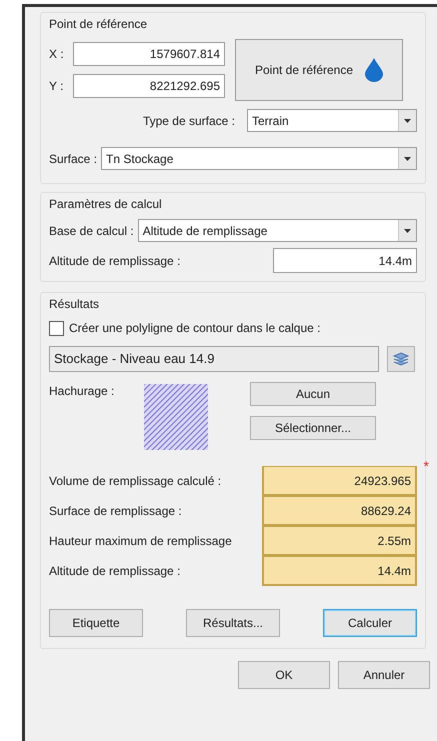  I want to click on surface-type-label: Type de surface :, so click(188, 121).